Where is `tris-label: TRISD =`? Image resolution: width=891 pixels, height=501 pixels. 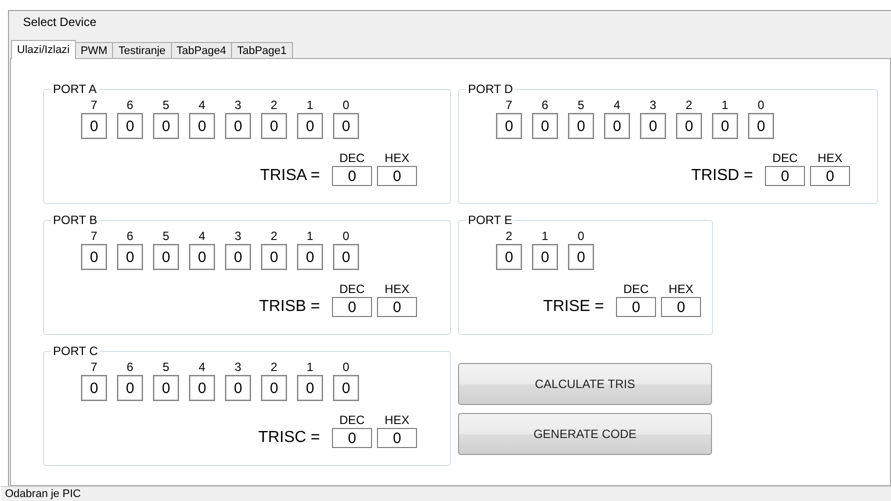 tris-label: TRISD = is located at coordinates (722, 176).